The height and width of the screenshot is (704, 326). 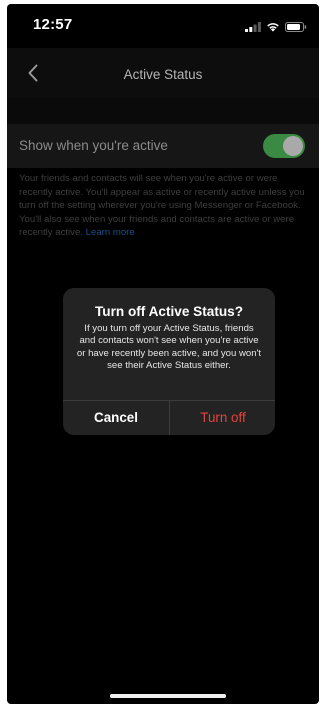 What do you see at coordinates (163, 26) in the screenshot?
I see `status-bar: 12:57` at bounding box center [163, 26].